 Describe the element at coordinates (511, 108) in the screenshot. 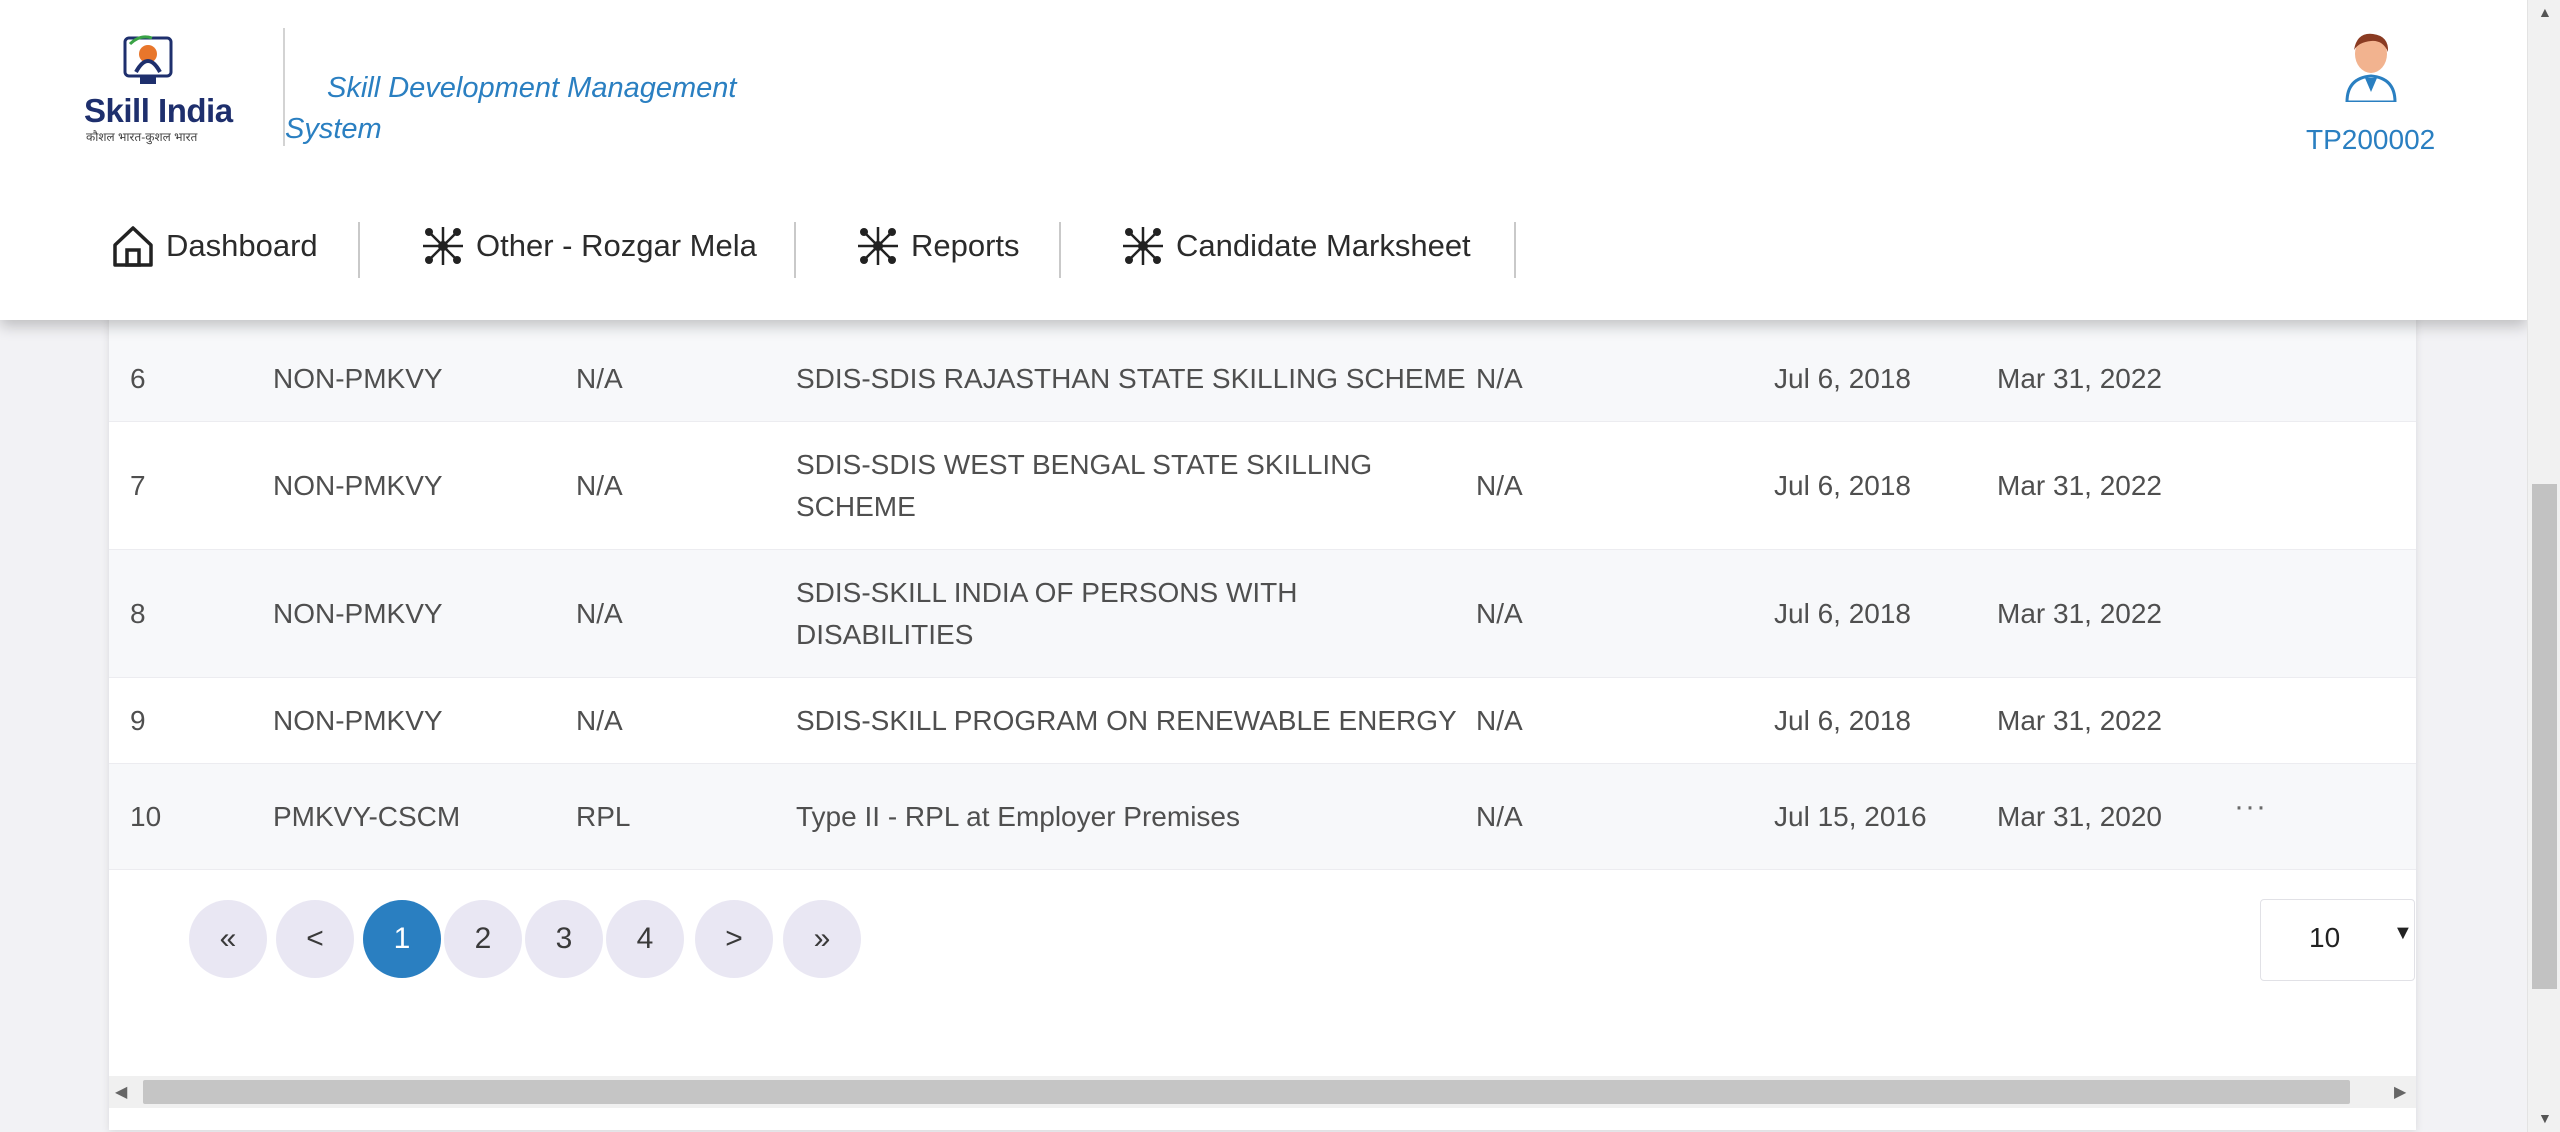

I see `app-title: Skill Development Management System` at that location.